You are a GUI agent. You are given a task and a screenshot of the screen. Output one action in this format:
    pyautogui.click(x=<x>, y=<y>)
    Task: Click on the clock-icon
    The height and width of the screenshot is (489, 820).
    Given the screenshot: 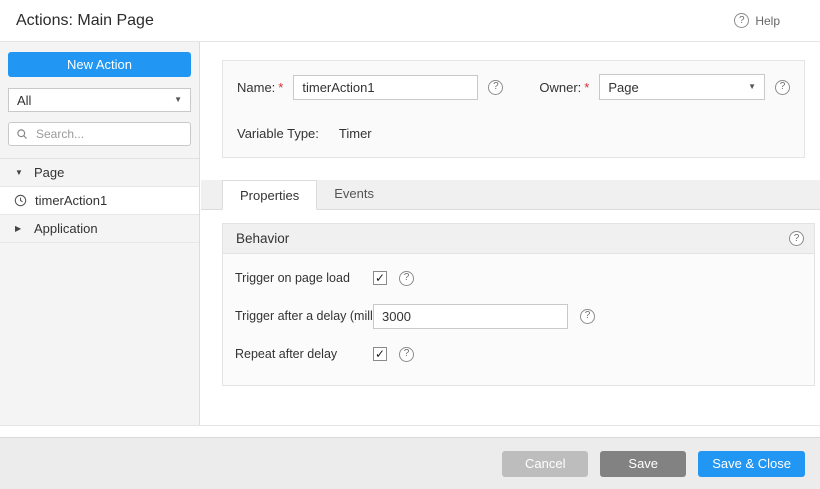 What is the action you would take?
    pyautogui.click(x=20, y=200)
    